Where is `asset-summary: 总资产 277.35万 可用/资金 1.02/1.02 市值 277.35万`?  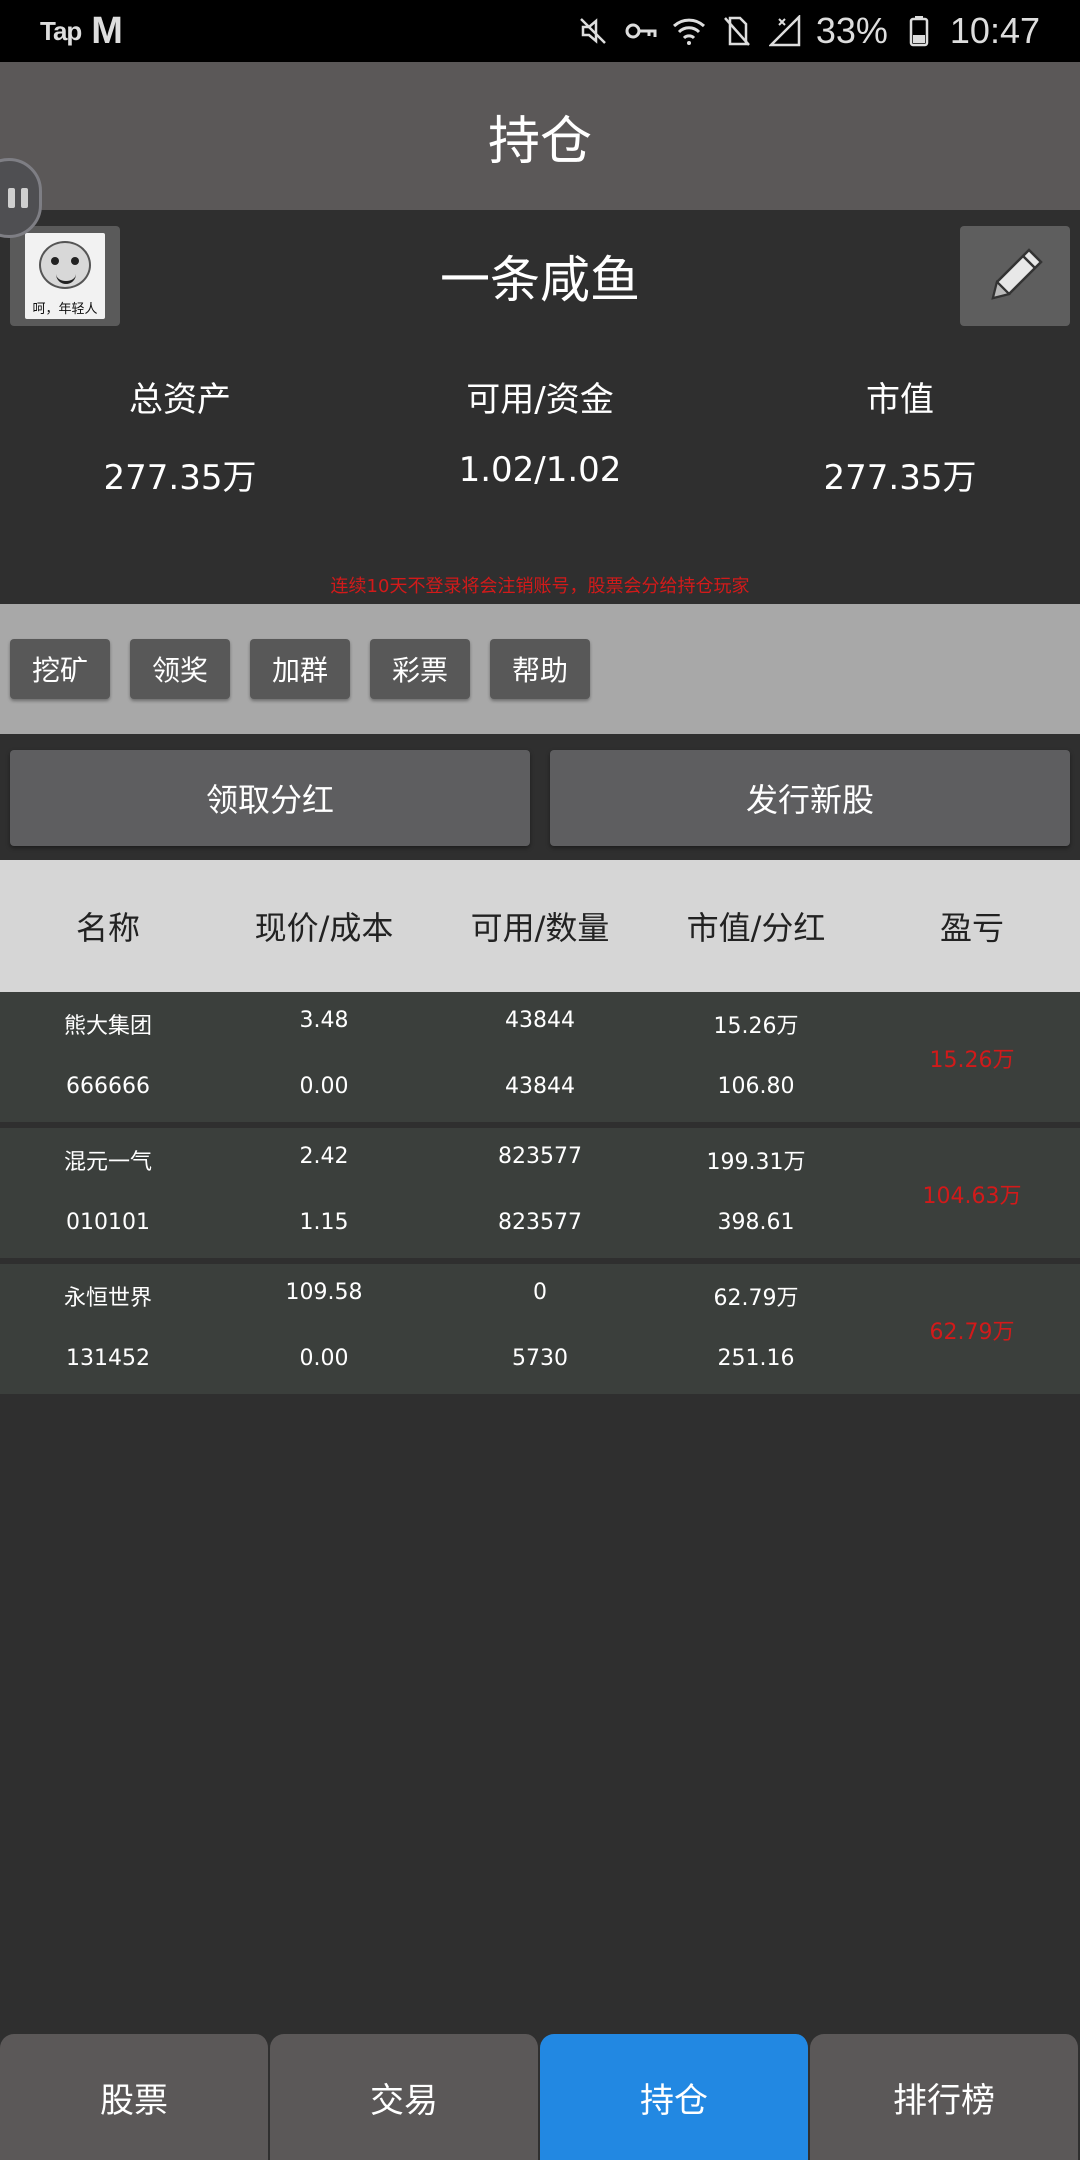 asset-summary: 总资产 277.35万 可用/资金 1.02/1.02 市值 277.35万 is located at coordinates (540, 435).